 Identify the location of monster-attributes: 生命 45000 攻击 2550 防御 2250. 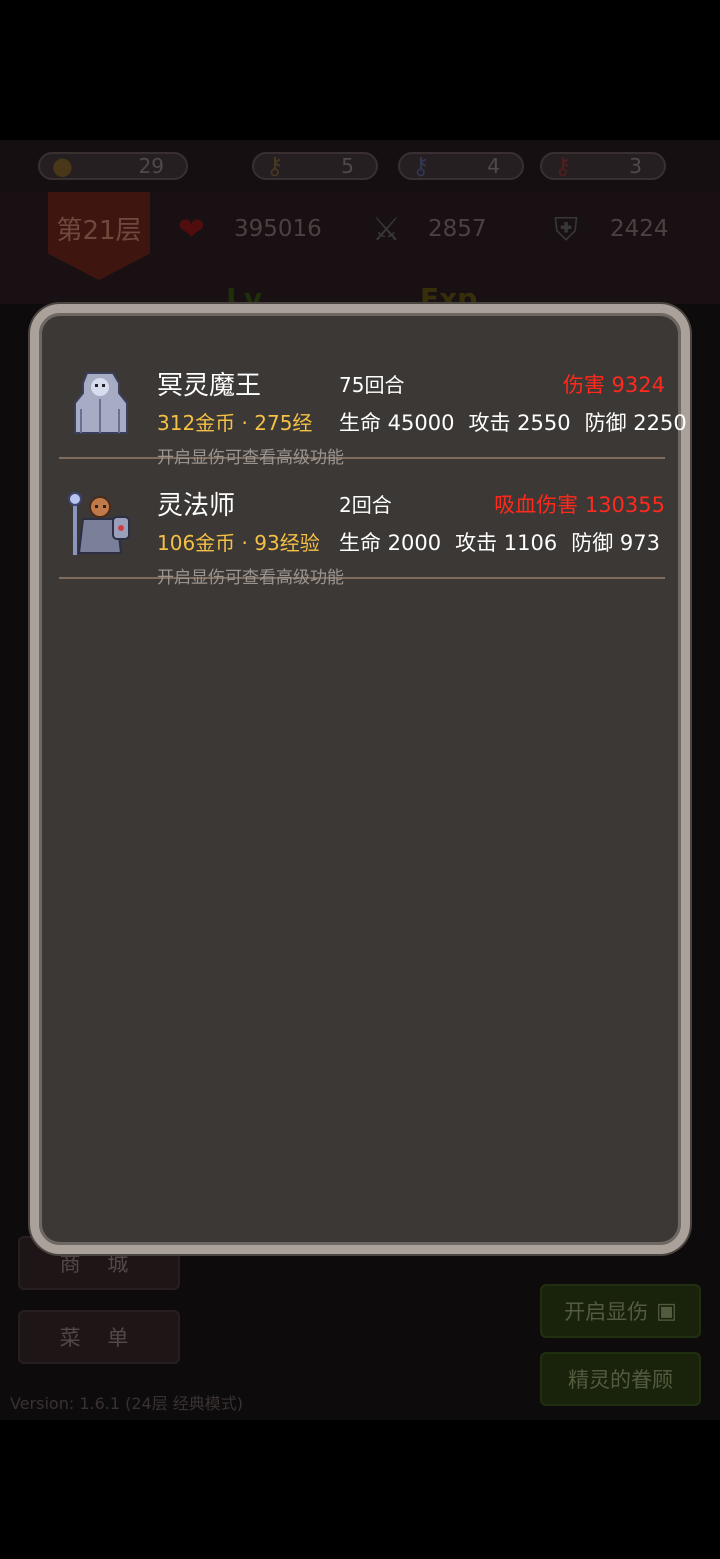
(520, 422).